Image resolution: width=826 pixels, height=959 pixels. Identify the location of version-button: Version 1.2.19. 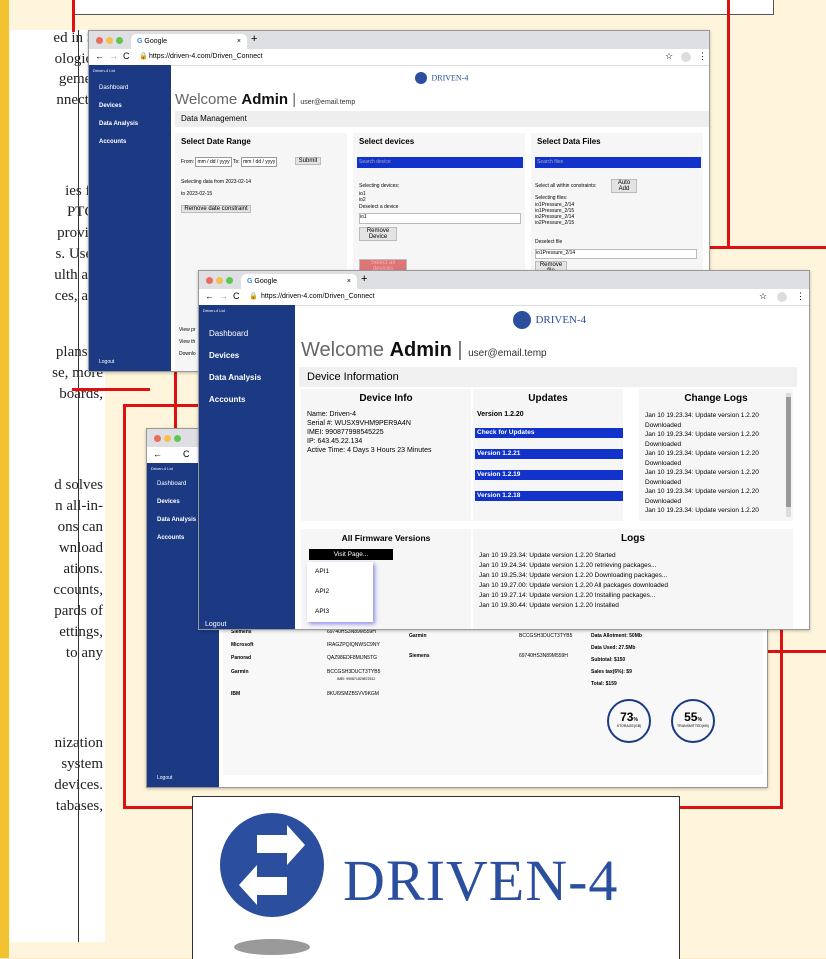
(549, 475).